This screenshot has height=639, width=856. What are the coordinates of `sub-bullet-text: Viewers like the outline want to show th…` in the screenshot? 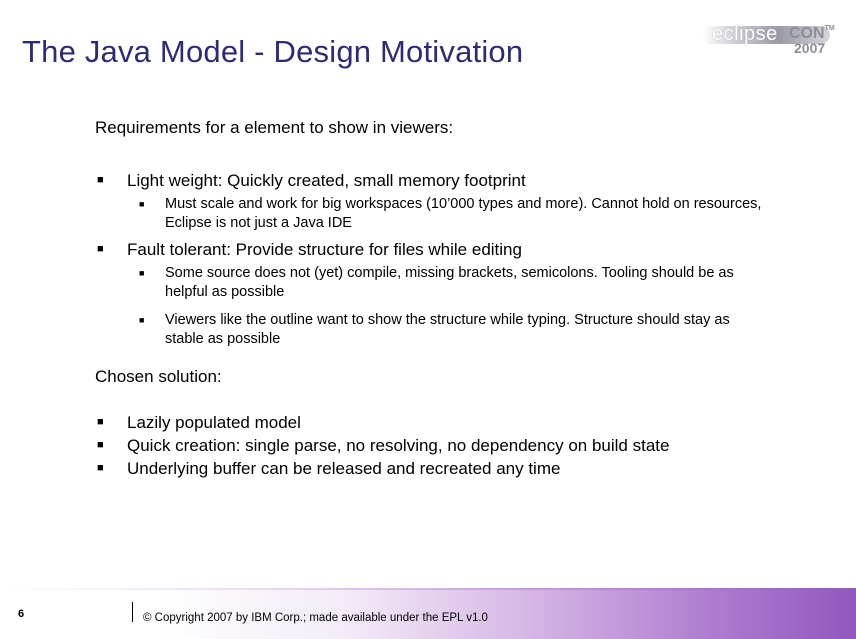 It's located at (447, 329).